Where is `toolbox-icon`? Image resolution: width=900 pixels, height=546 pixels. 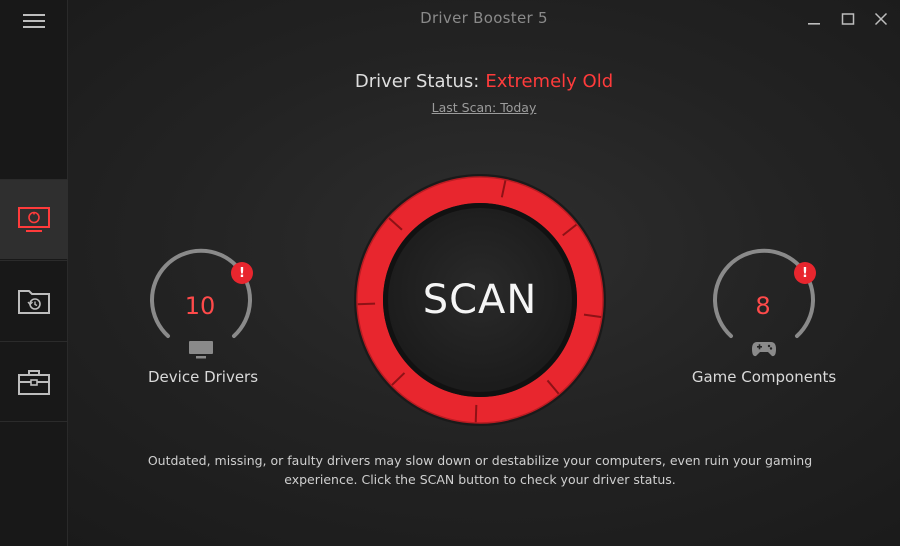 toolbox-icon is located at coordinates (34, 382).